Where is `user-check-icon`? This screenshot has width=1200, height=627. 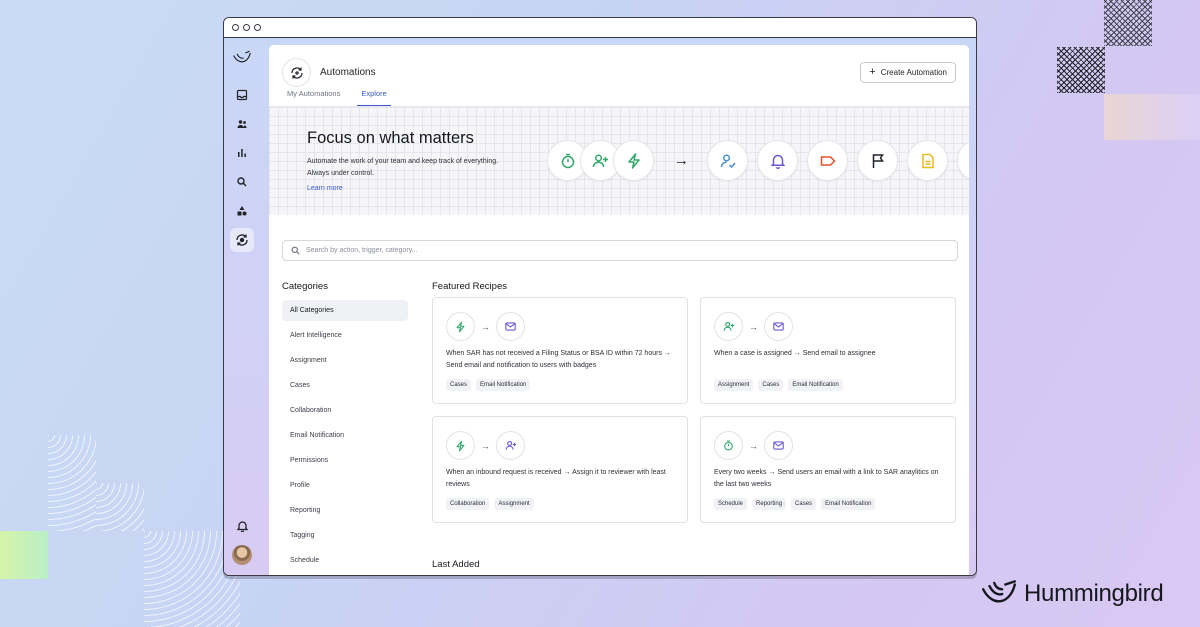 user-check-icon is located at coordinates (727, 160).